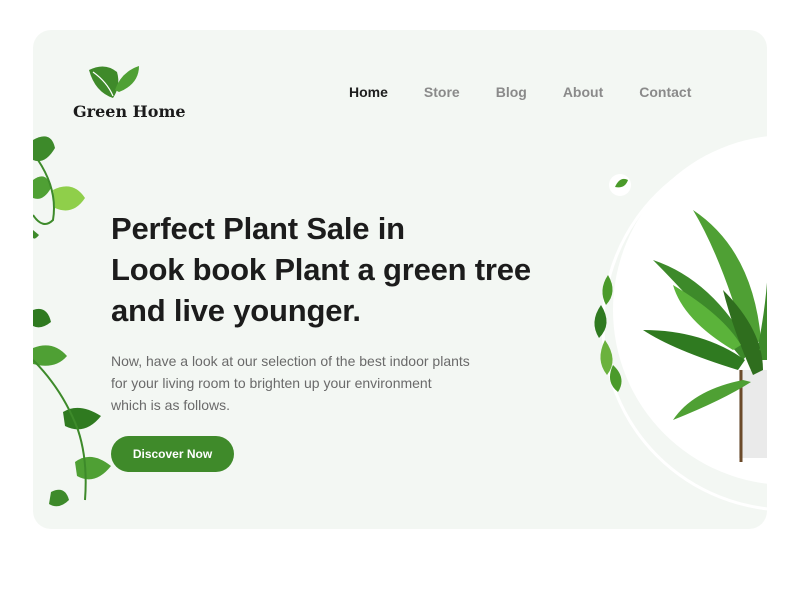 The height and width of the screenshot is (600, 800). Describe the element at coordinates (129, 111) in the screenshot. I see `brand-name: Green Home` at that location.